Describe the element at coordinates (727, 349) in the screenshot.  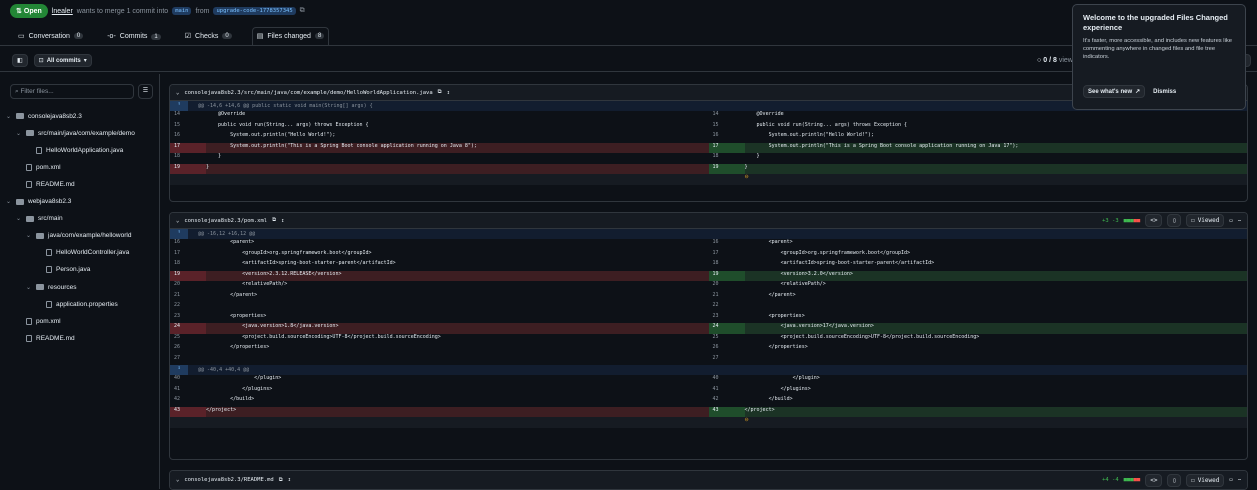
I see `right-line-number: 26` at that location.